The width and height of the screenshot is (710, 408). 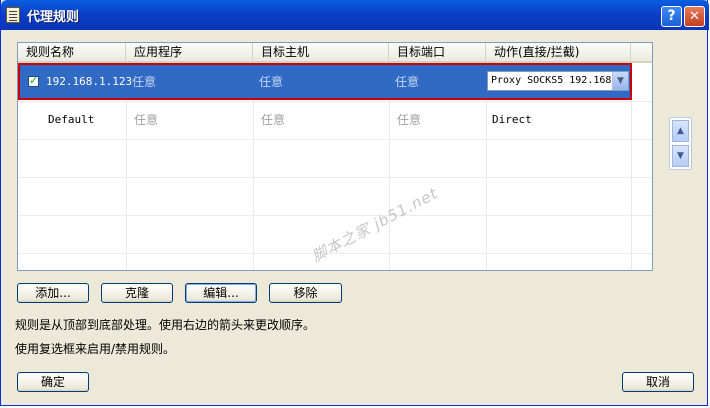 What do you see at coordinates (658, 382) in the screenshot?
I see `cancel-button: 取消` at bounding box center [658, 382].